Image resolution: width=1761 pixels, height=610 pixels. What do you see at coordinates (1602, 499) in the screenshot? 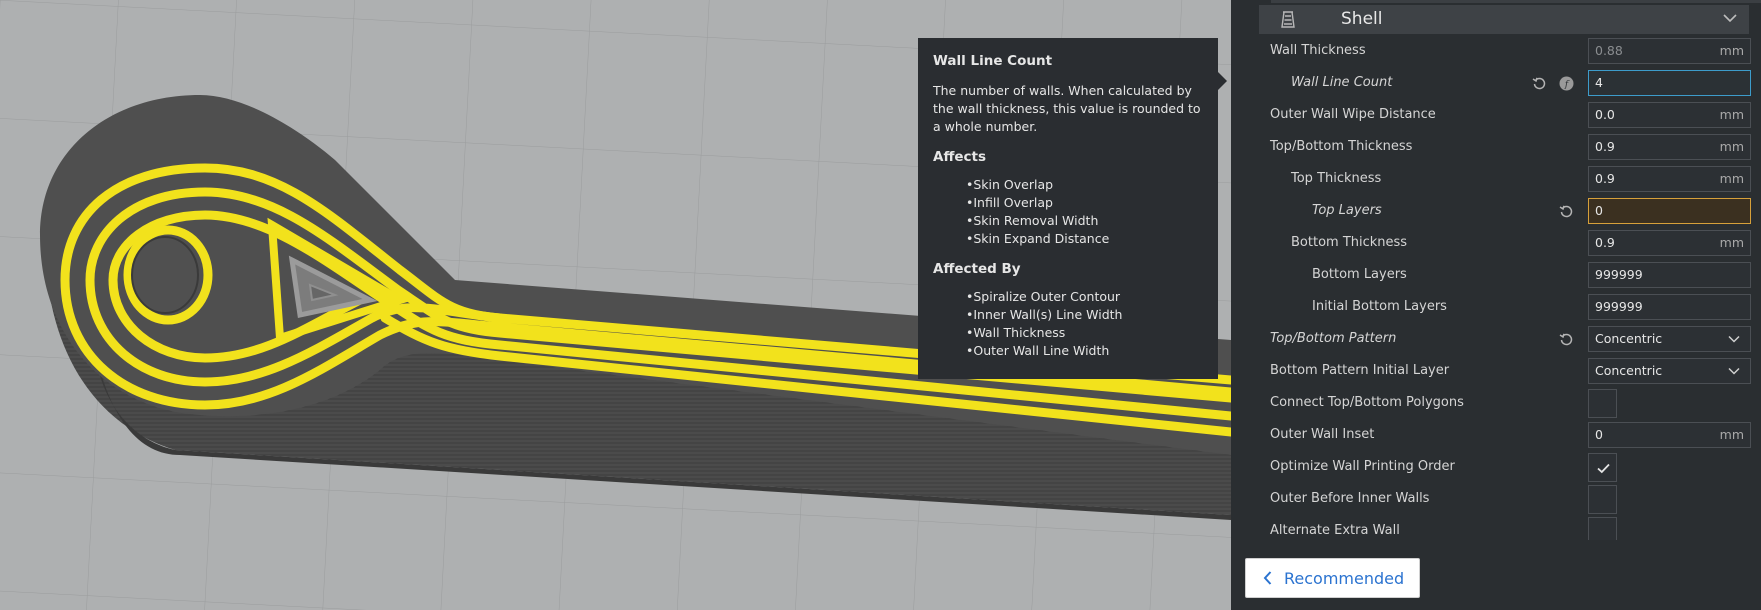
I see `outer-before-inner-checkbox` at bounding box center [1602, 499].